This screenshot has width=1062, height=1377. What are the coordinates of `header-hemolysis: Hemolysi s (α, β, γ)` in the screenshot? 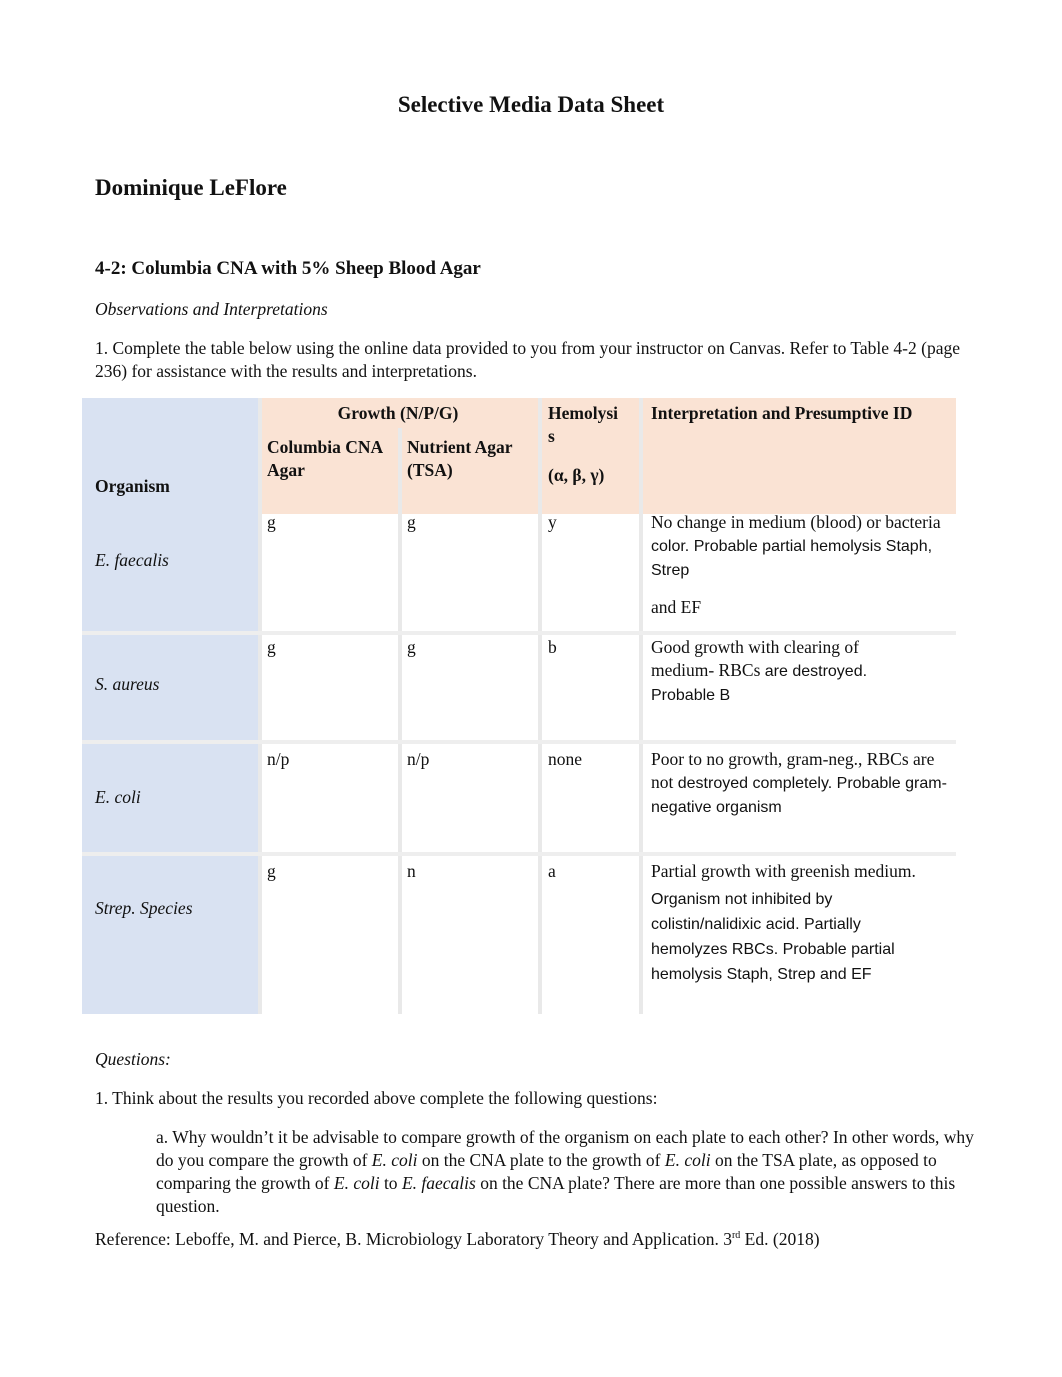 It's located at (593, 444).